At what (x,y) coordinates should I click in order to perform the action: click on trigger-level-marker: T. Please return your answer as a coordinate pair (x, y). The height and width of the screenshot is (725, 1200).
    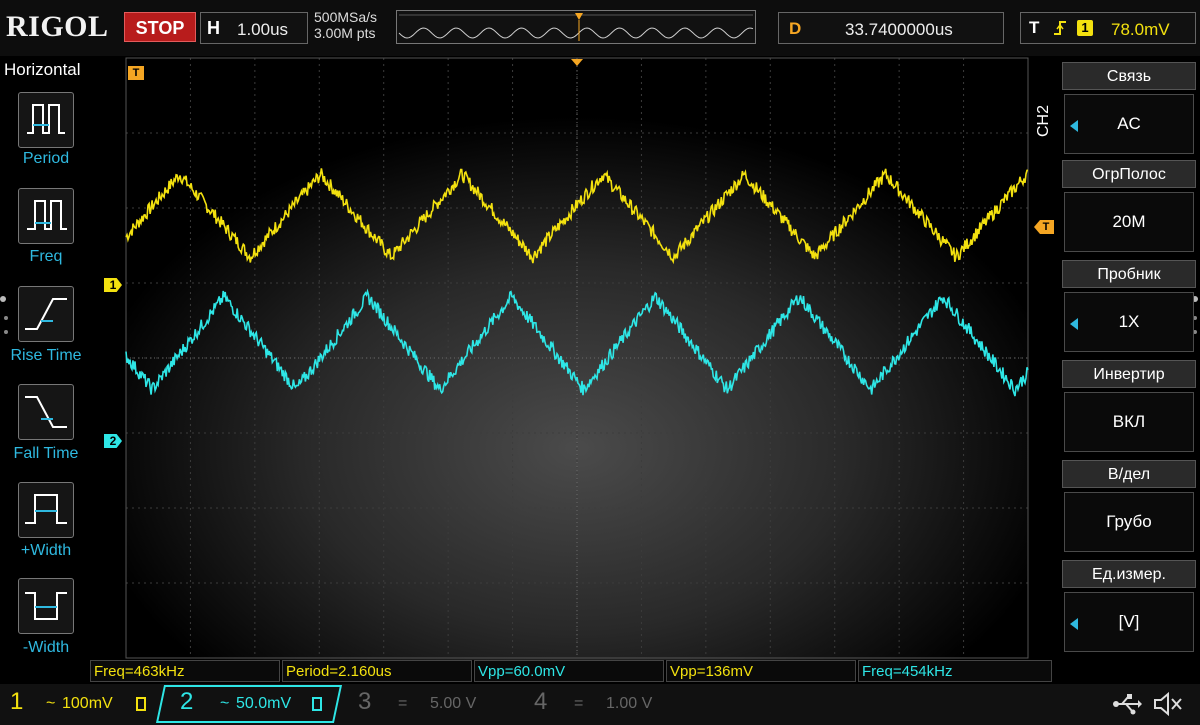
    Looking at the image, I should click on (1044, 227).